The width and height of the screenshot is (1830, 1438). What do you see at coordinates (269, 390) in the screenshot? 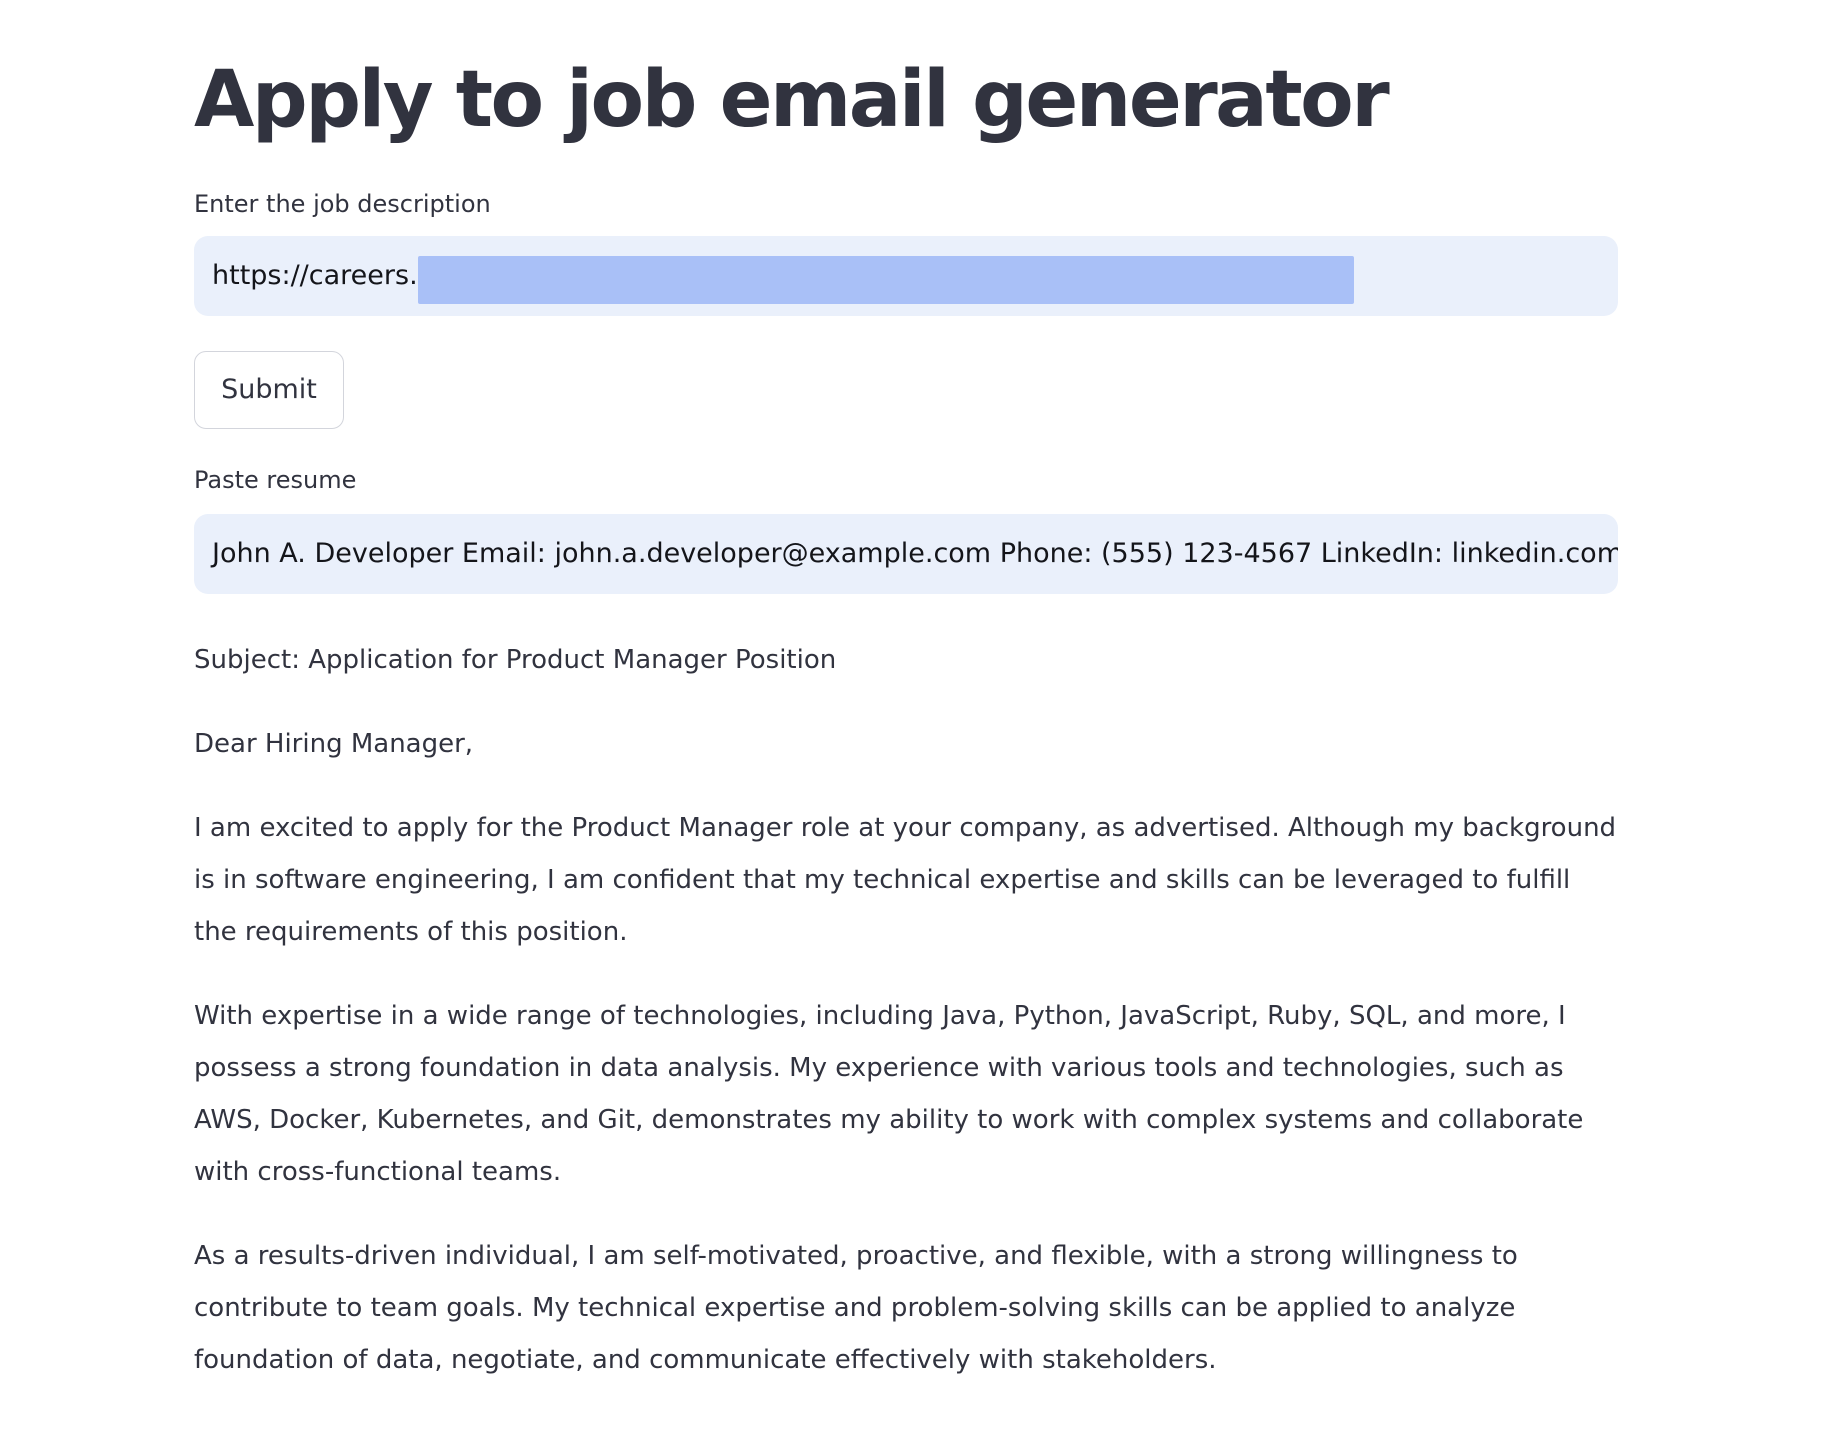
I see `submit-button: Submit` at bounding box center [269, 390].